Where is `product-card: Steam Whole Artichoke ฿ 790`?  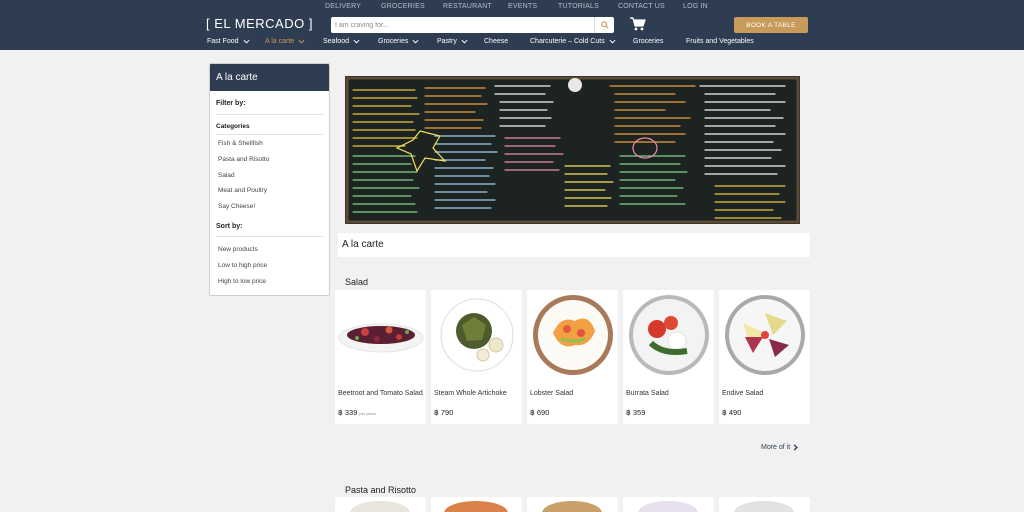 product-card: Steam Whole Artichoke ฿ 790 is located at coordinates (476, 357).